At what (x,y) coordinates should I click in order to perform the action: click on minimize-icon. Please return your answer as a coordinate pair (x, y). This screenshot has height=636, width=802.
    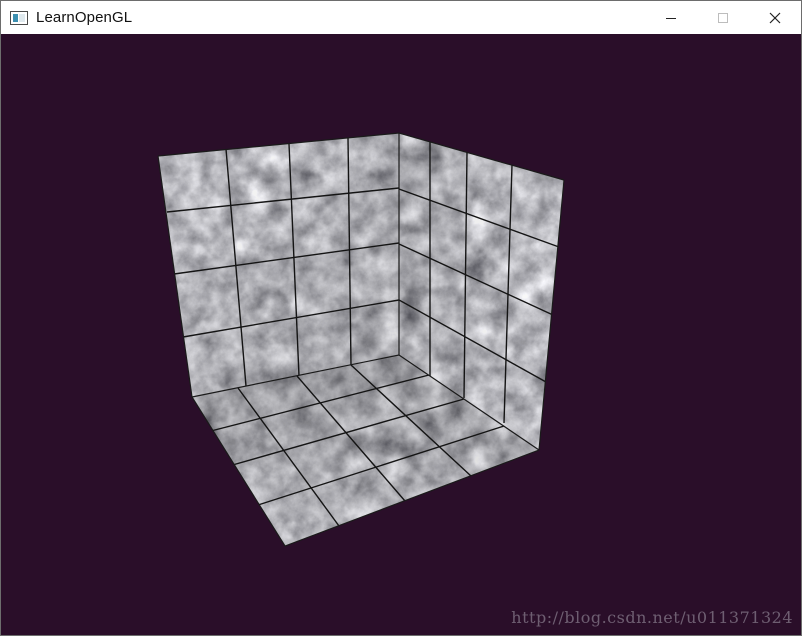
    Looking at the image, I should click on (671, 18).